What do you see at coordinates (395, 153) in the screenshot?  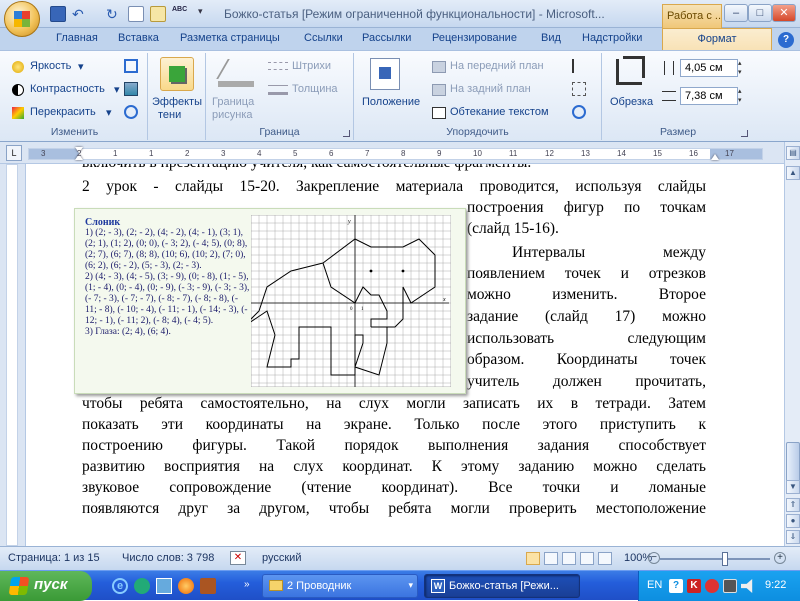 I see `ruler-track: 3 2 1 1 2 3 4 5 6 7 8 9 10 11 12 13 14 15 16 17` at bounding box center [395, 153].